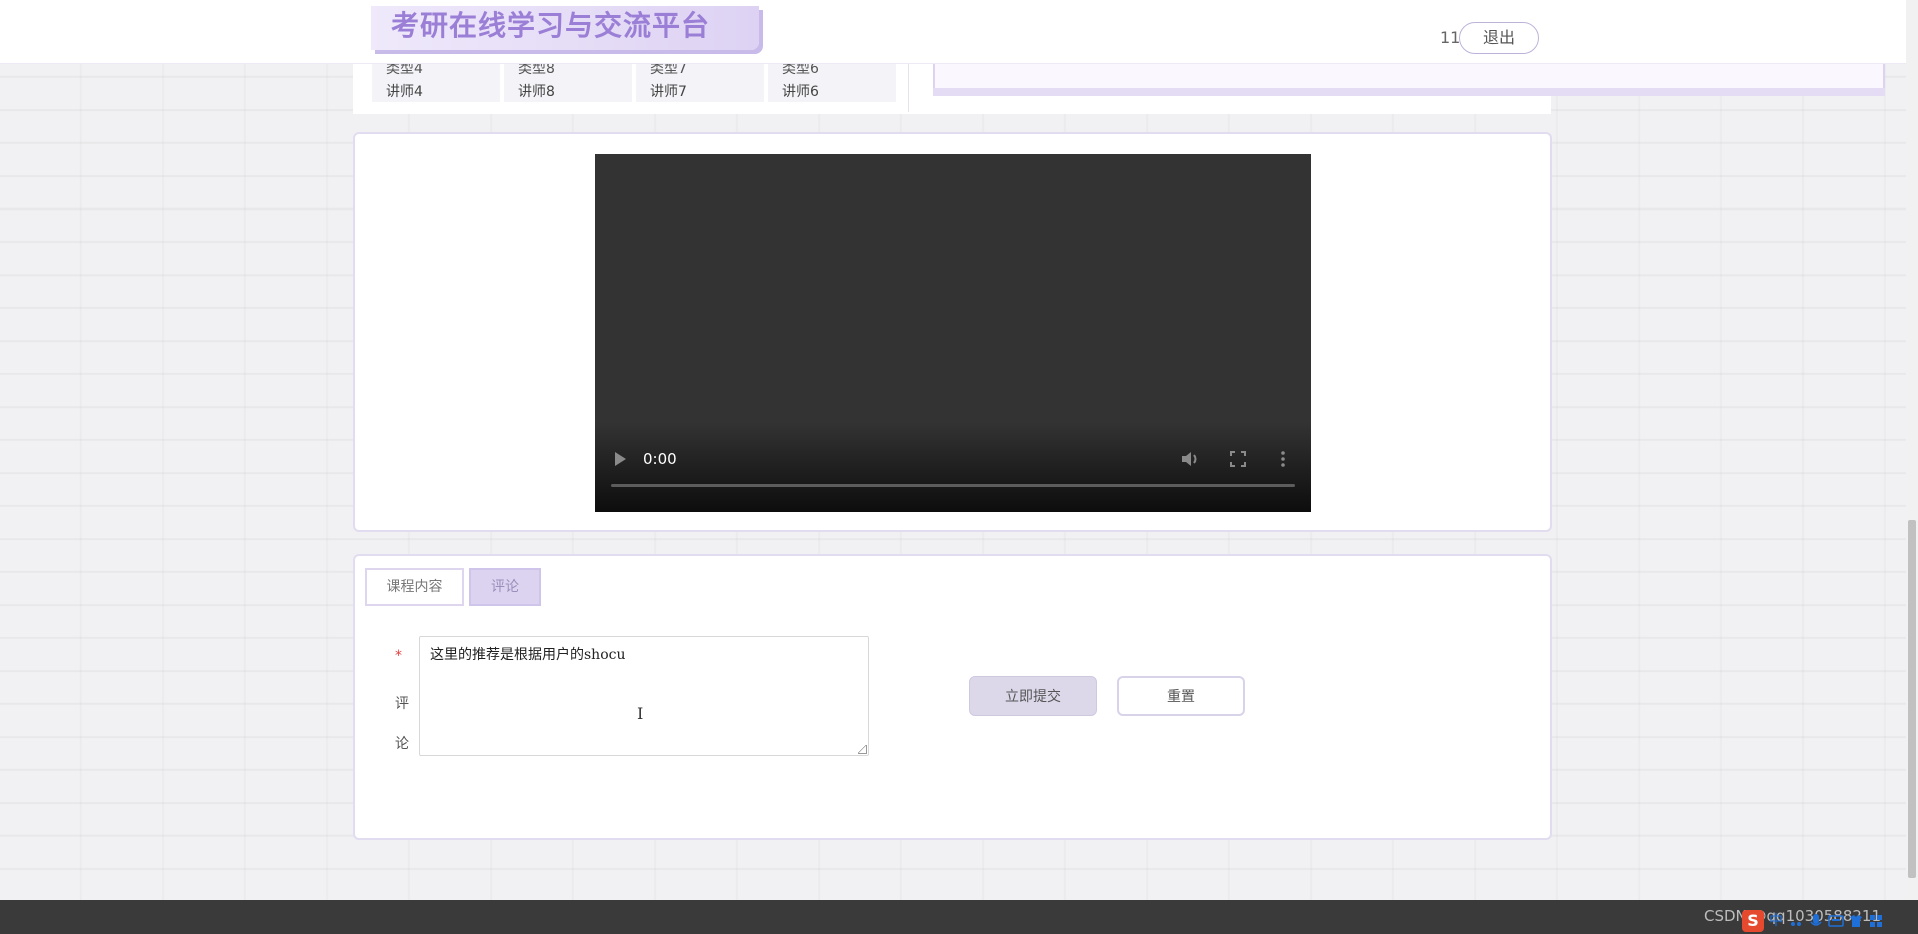 The width and height of the screenshot is (1918, 934). Describe the element at coordinates (953, 32) in the screenshot. I see `top-bar: 考研在线学习与交流平台 11 退出` at that location.